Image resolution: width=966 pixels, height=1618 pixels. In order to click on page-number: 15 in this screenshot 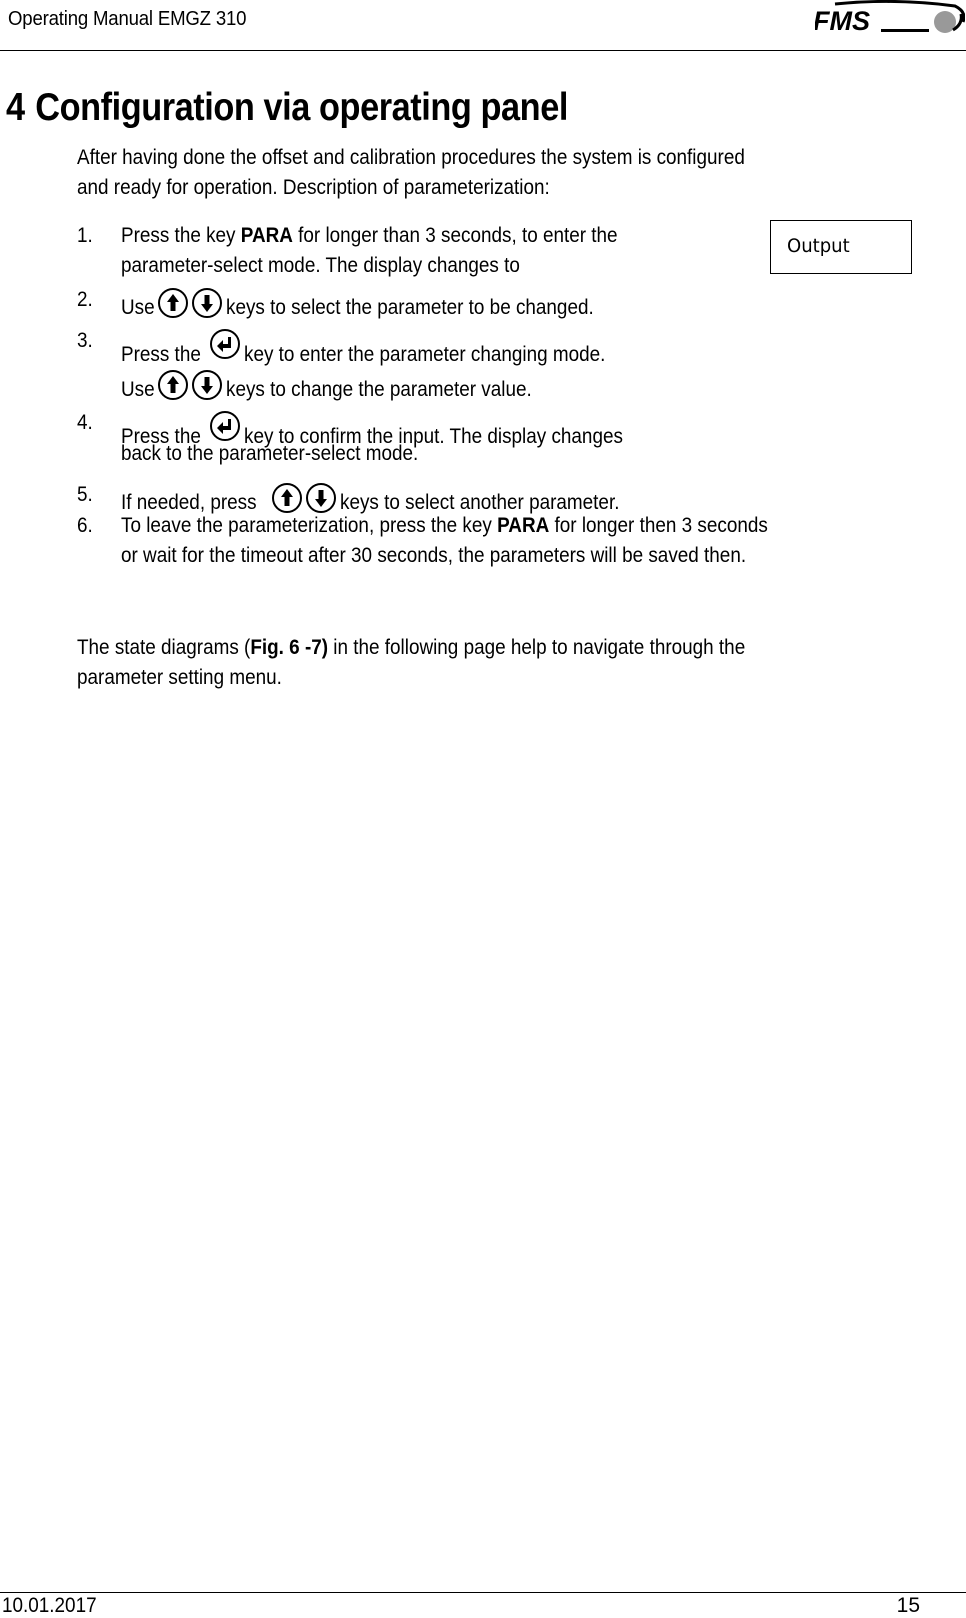, I will do `click(908, 1605)`.